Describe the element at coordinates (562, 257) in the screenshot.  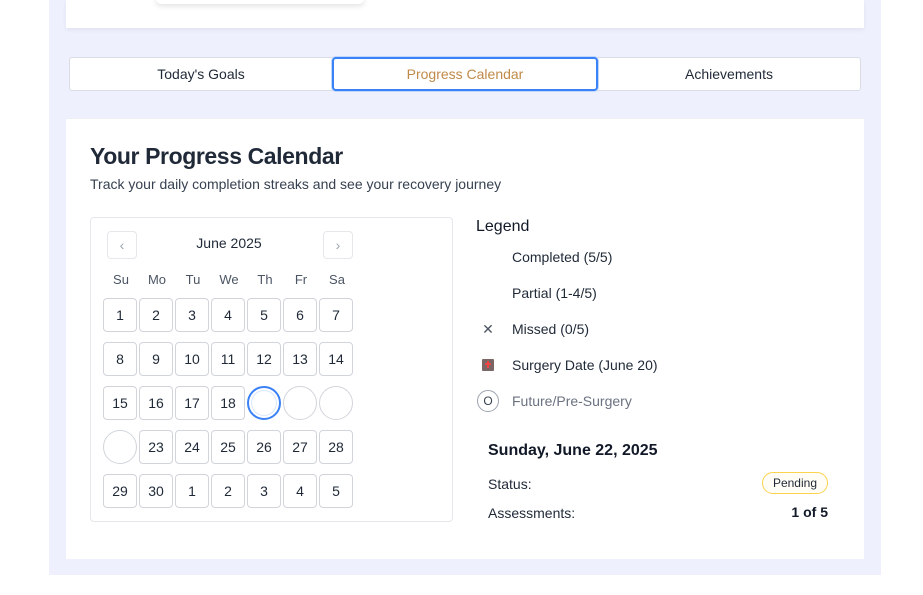
I see `legend-label: Completed (5/5)` at that location.